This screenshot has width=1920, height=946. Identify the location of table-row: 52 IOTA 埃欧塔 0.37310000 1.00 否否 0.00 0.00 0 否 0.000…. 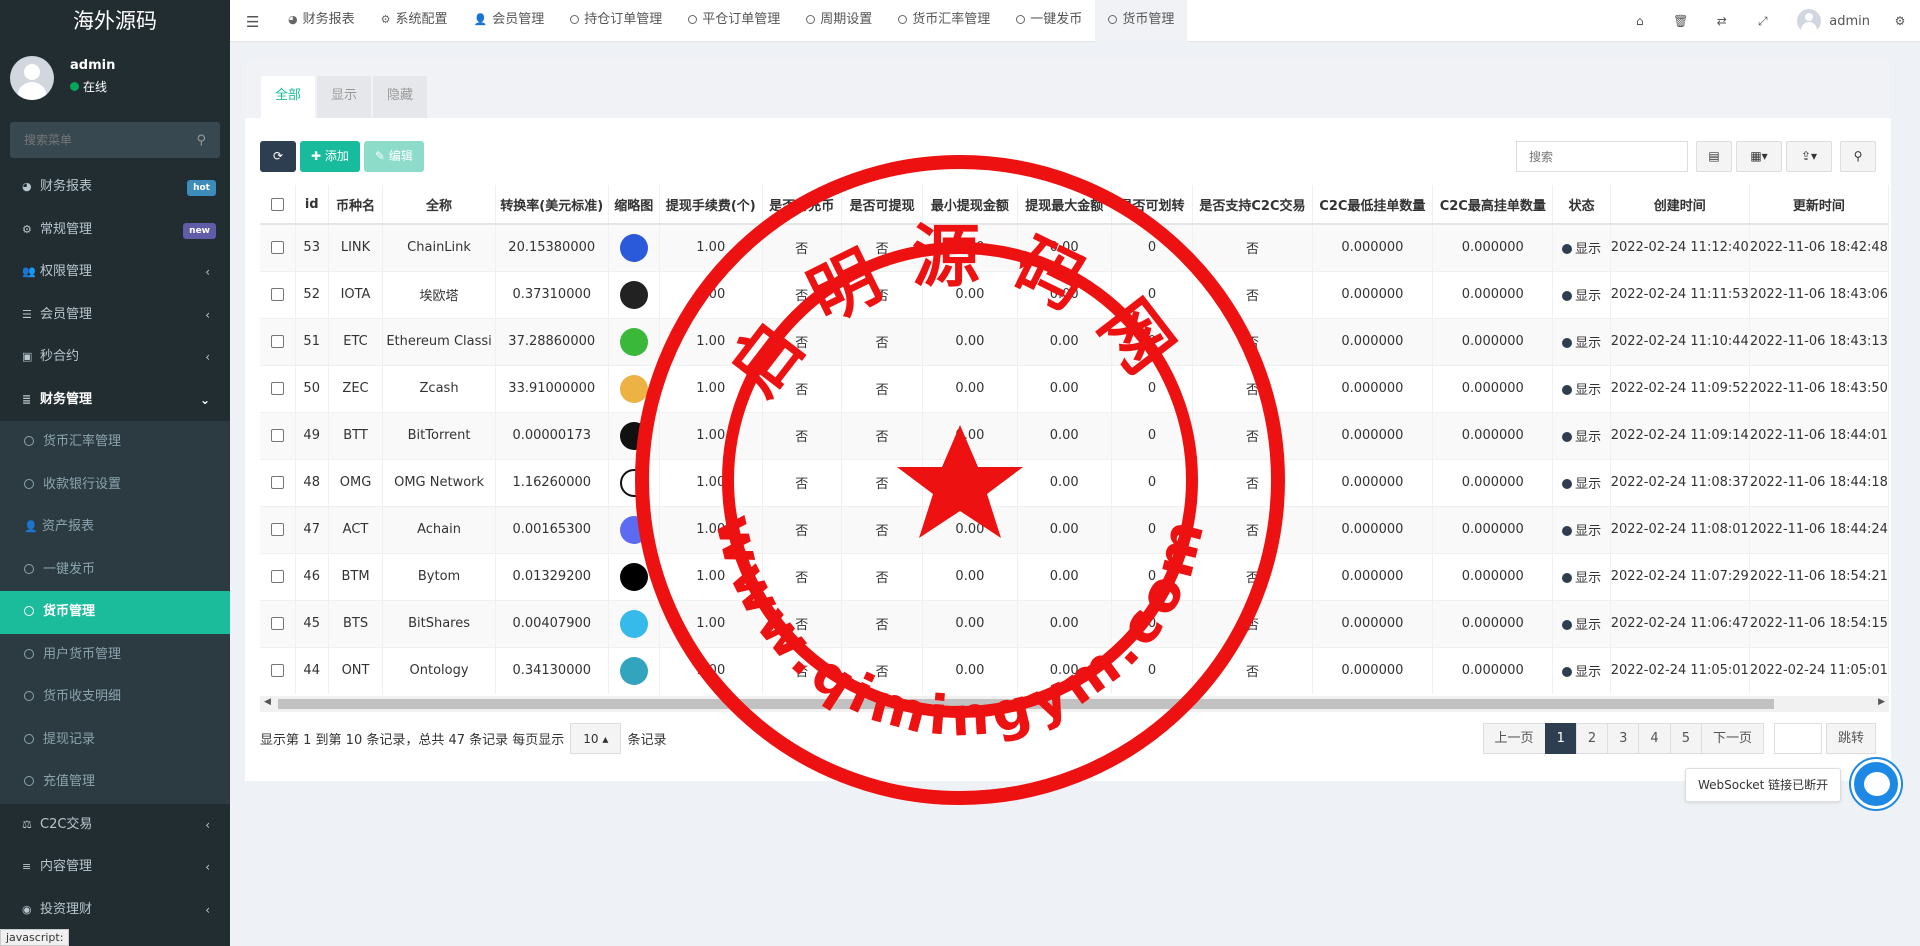
(1074, 295).